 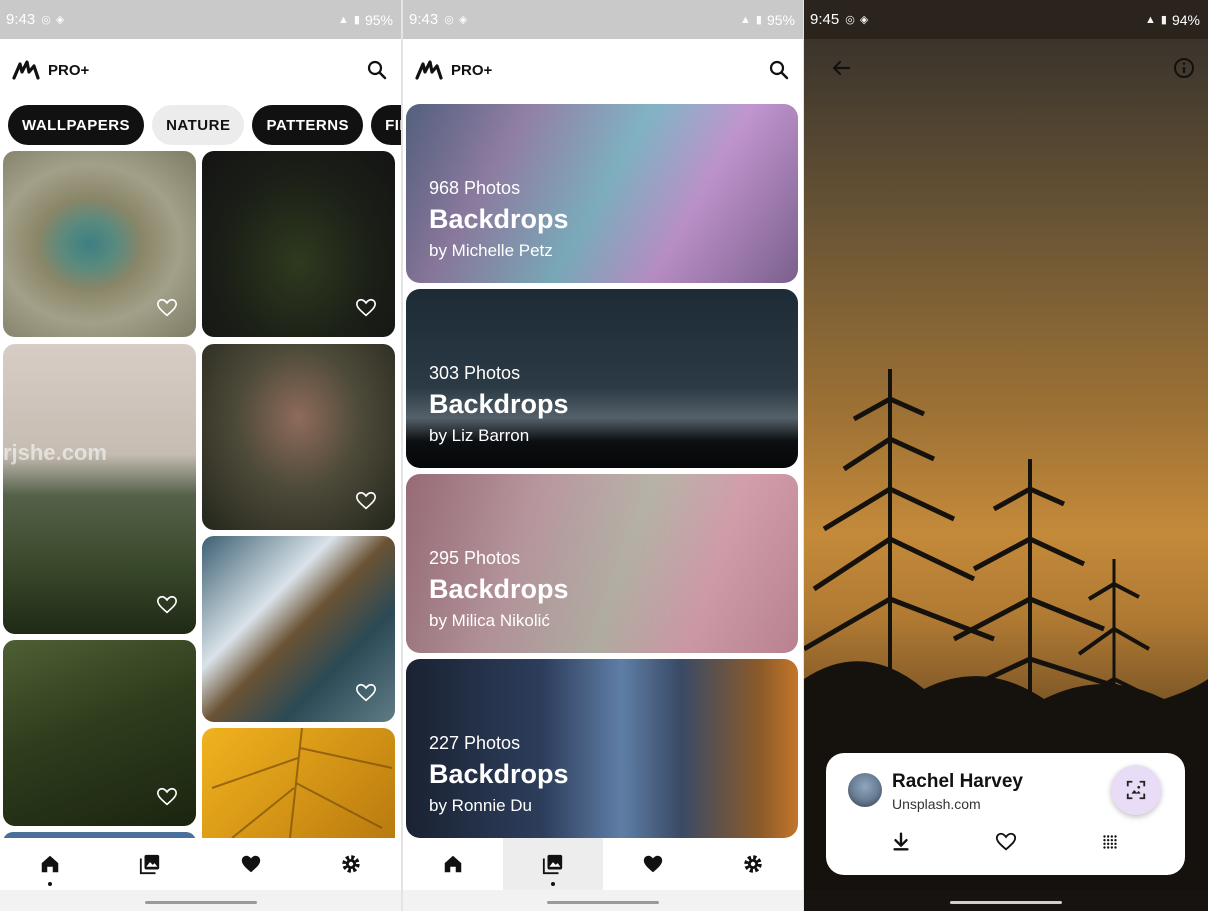 What do you see at coordinates (1184, 68) in the screenshot?
I see `info-icon` at bounding box center [1184, 68].